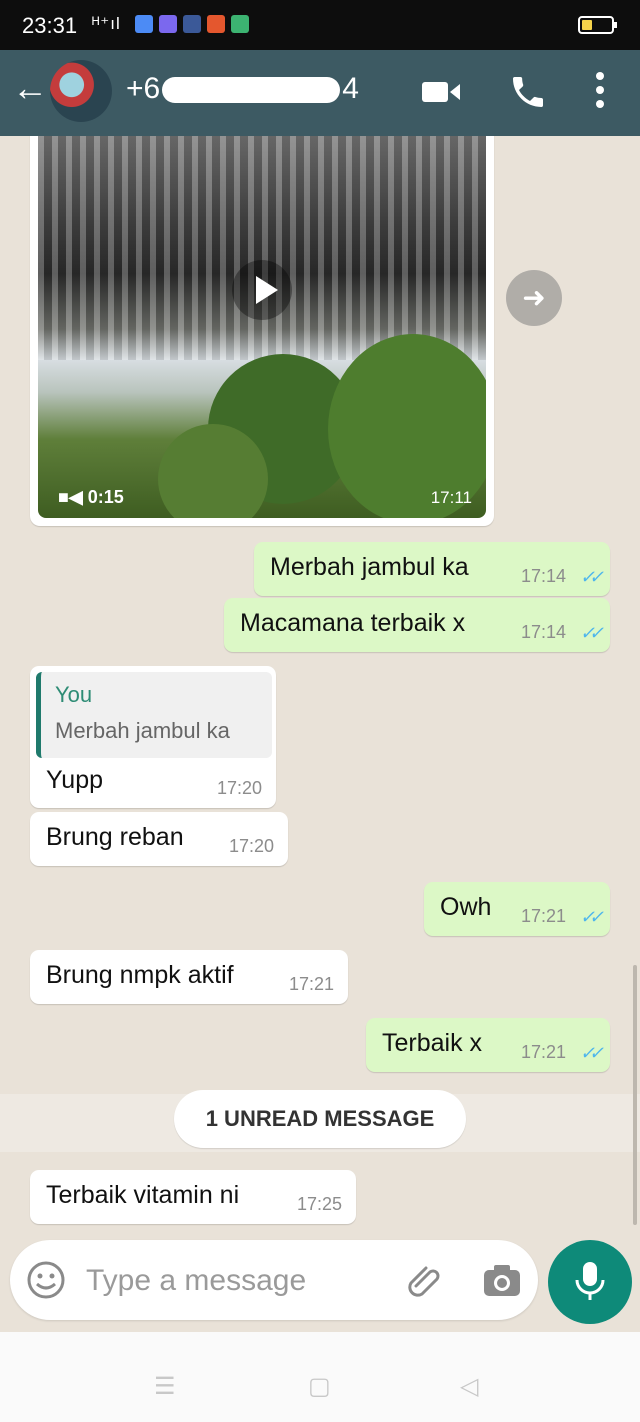 The image size is (640, 1422). What do you see at coordinates (91, 497) in the screenshot?
I see `video-duration: ■◀ 0:15` at bounding box center [91, 497].